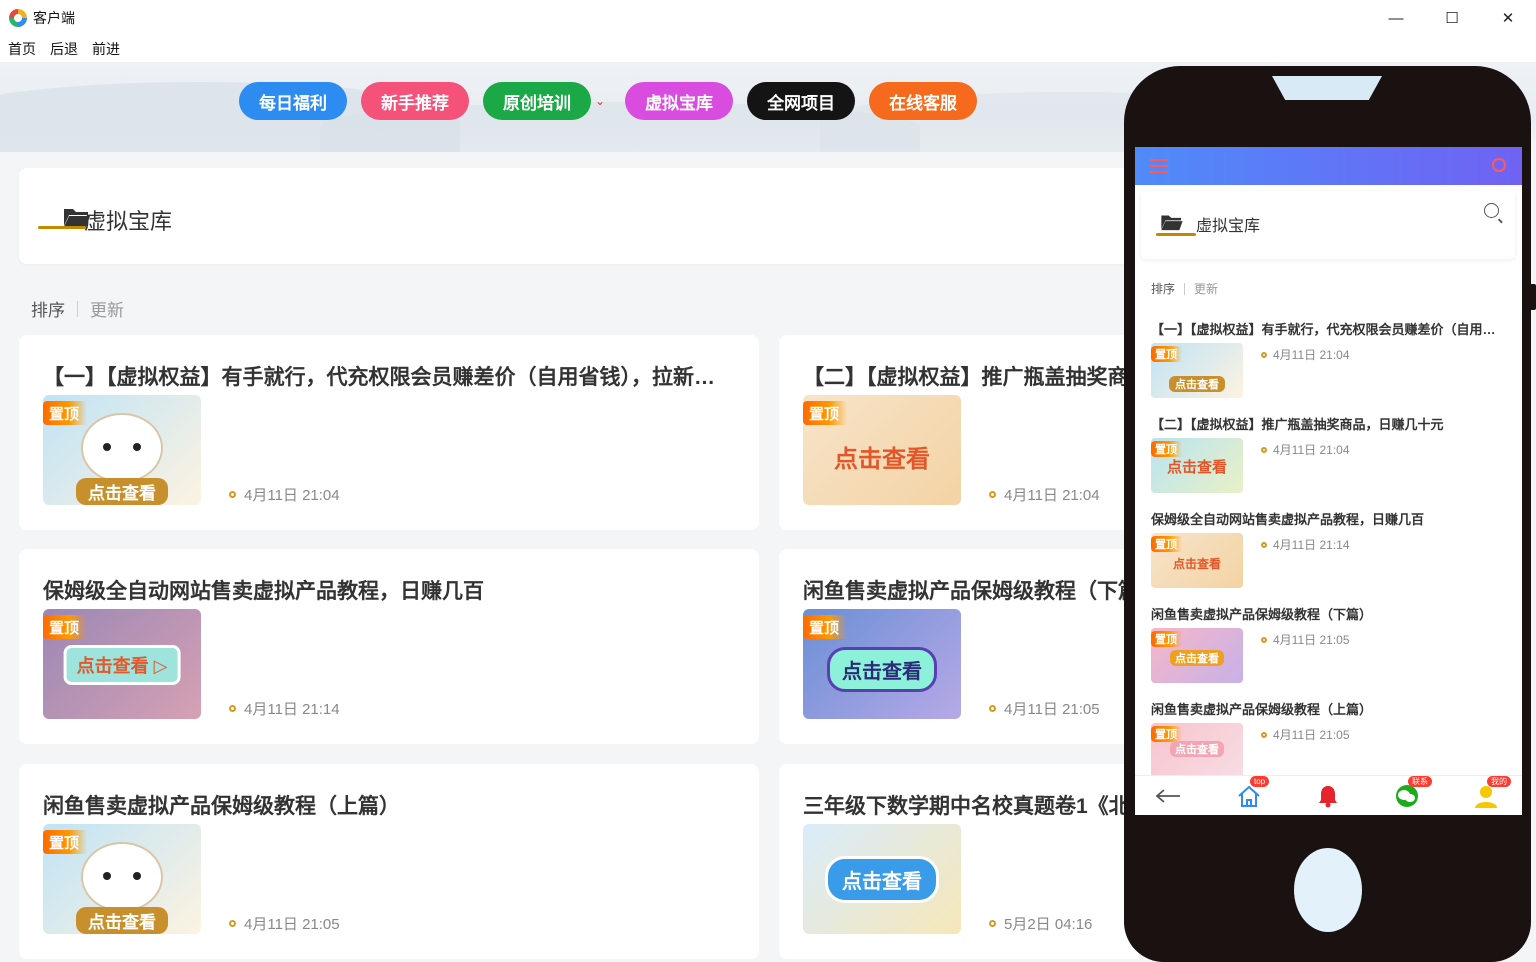 This screenshot has height=962, width=1536. Describe the element at coordinates (1159, 166) in the screenshot. I see `menu-icon` at that location.